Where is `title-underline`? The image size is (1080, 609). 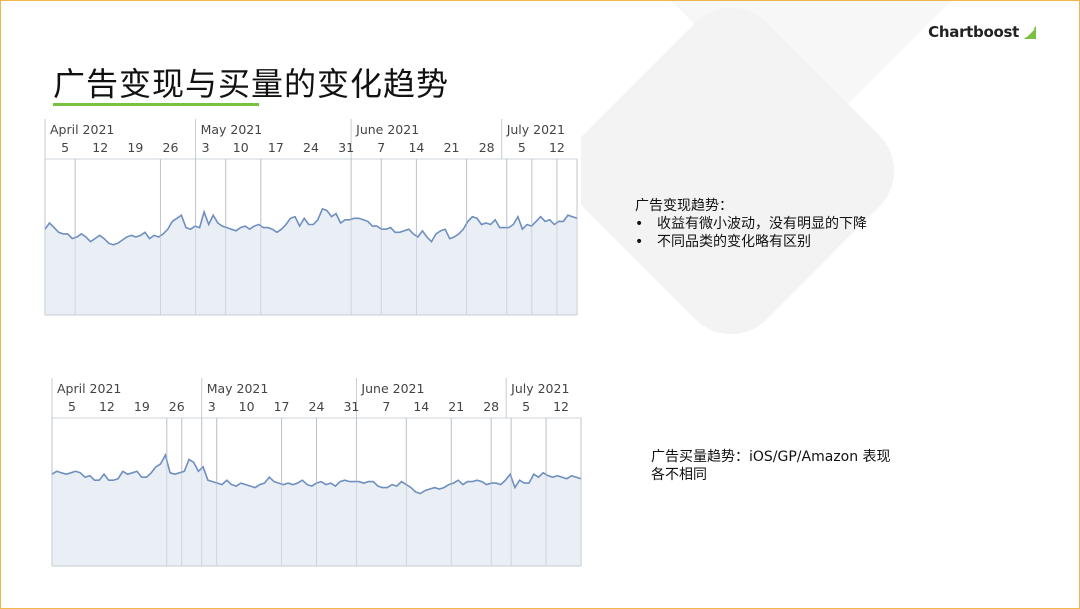
title-underline is located at coordinates (156, 104).